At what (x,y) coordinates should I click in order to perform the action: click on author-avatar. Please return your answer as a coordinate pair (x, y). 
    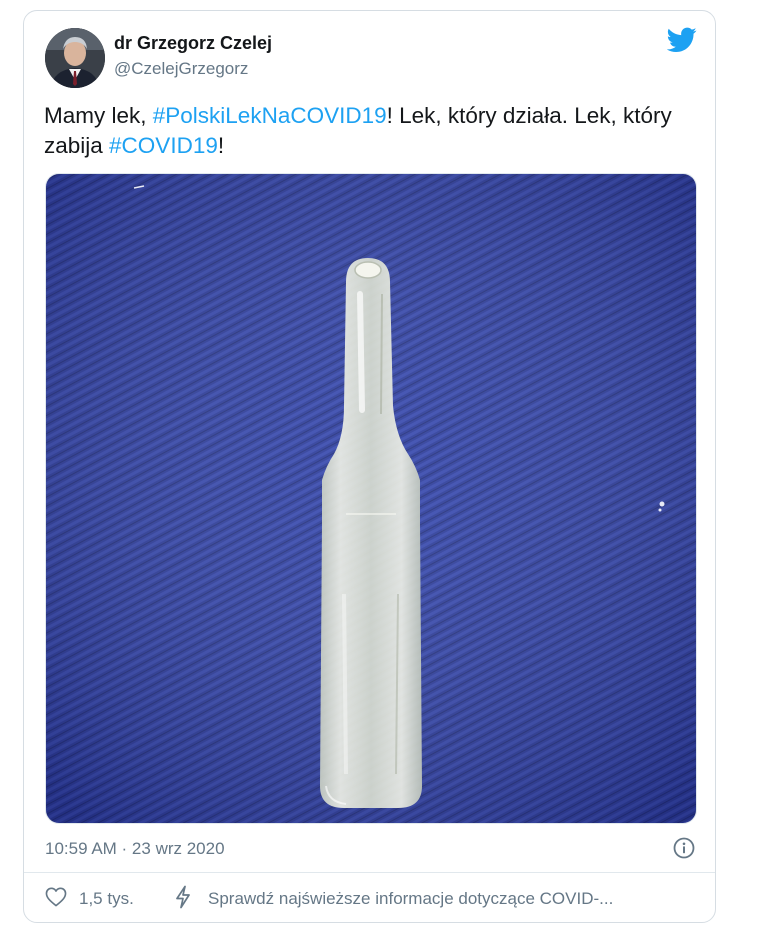
    Looking at the image, I should click on (75, 58).